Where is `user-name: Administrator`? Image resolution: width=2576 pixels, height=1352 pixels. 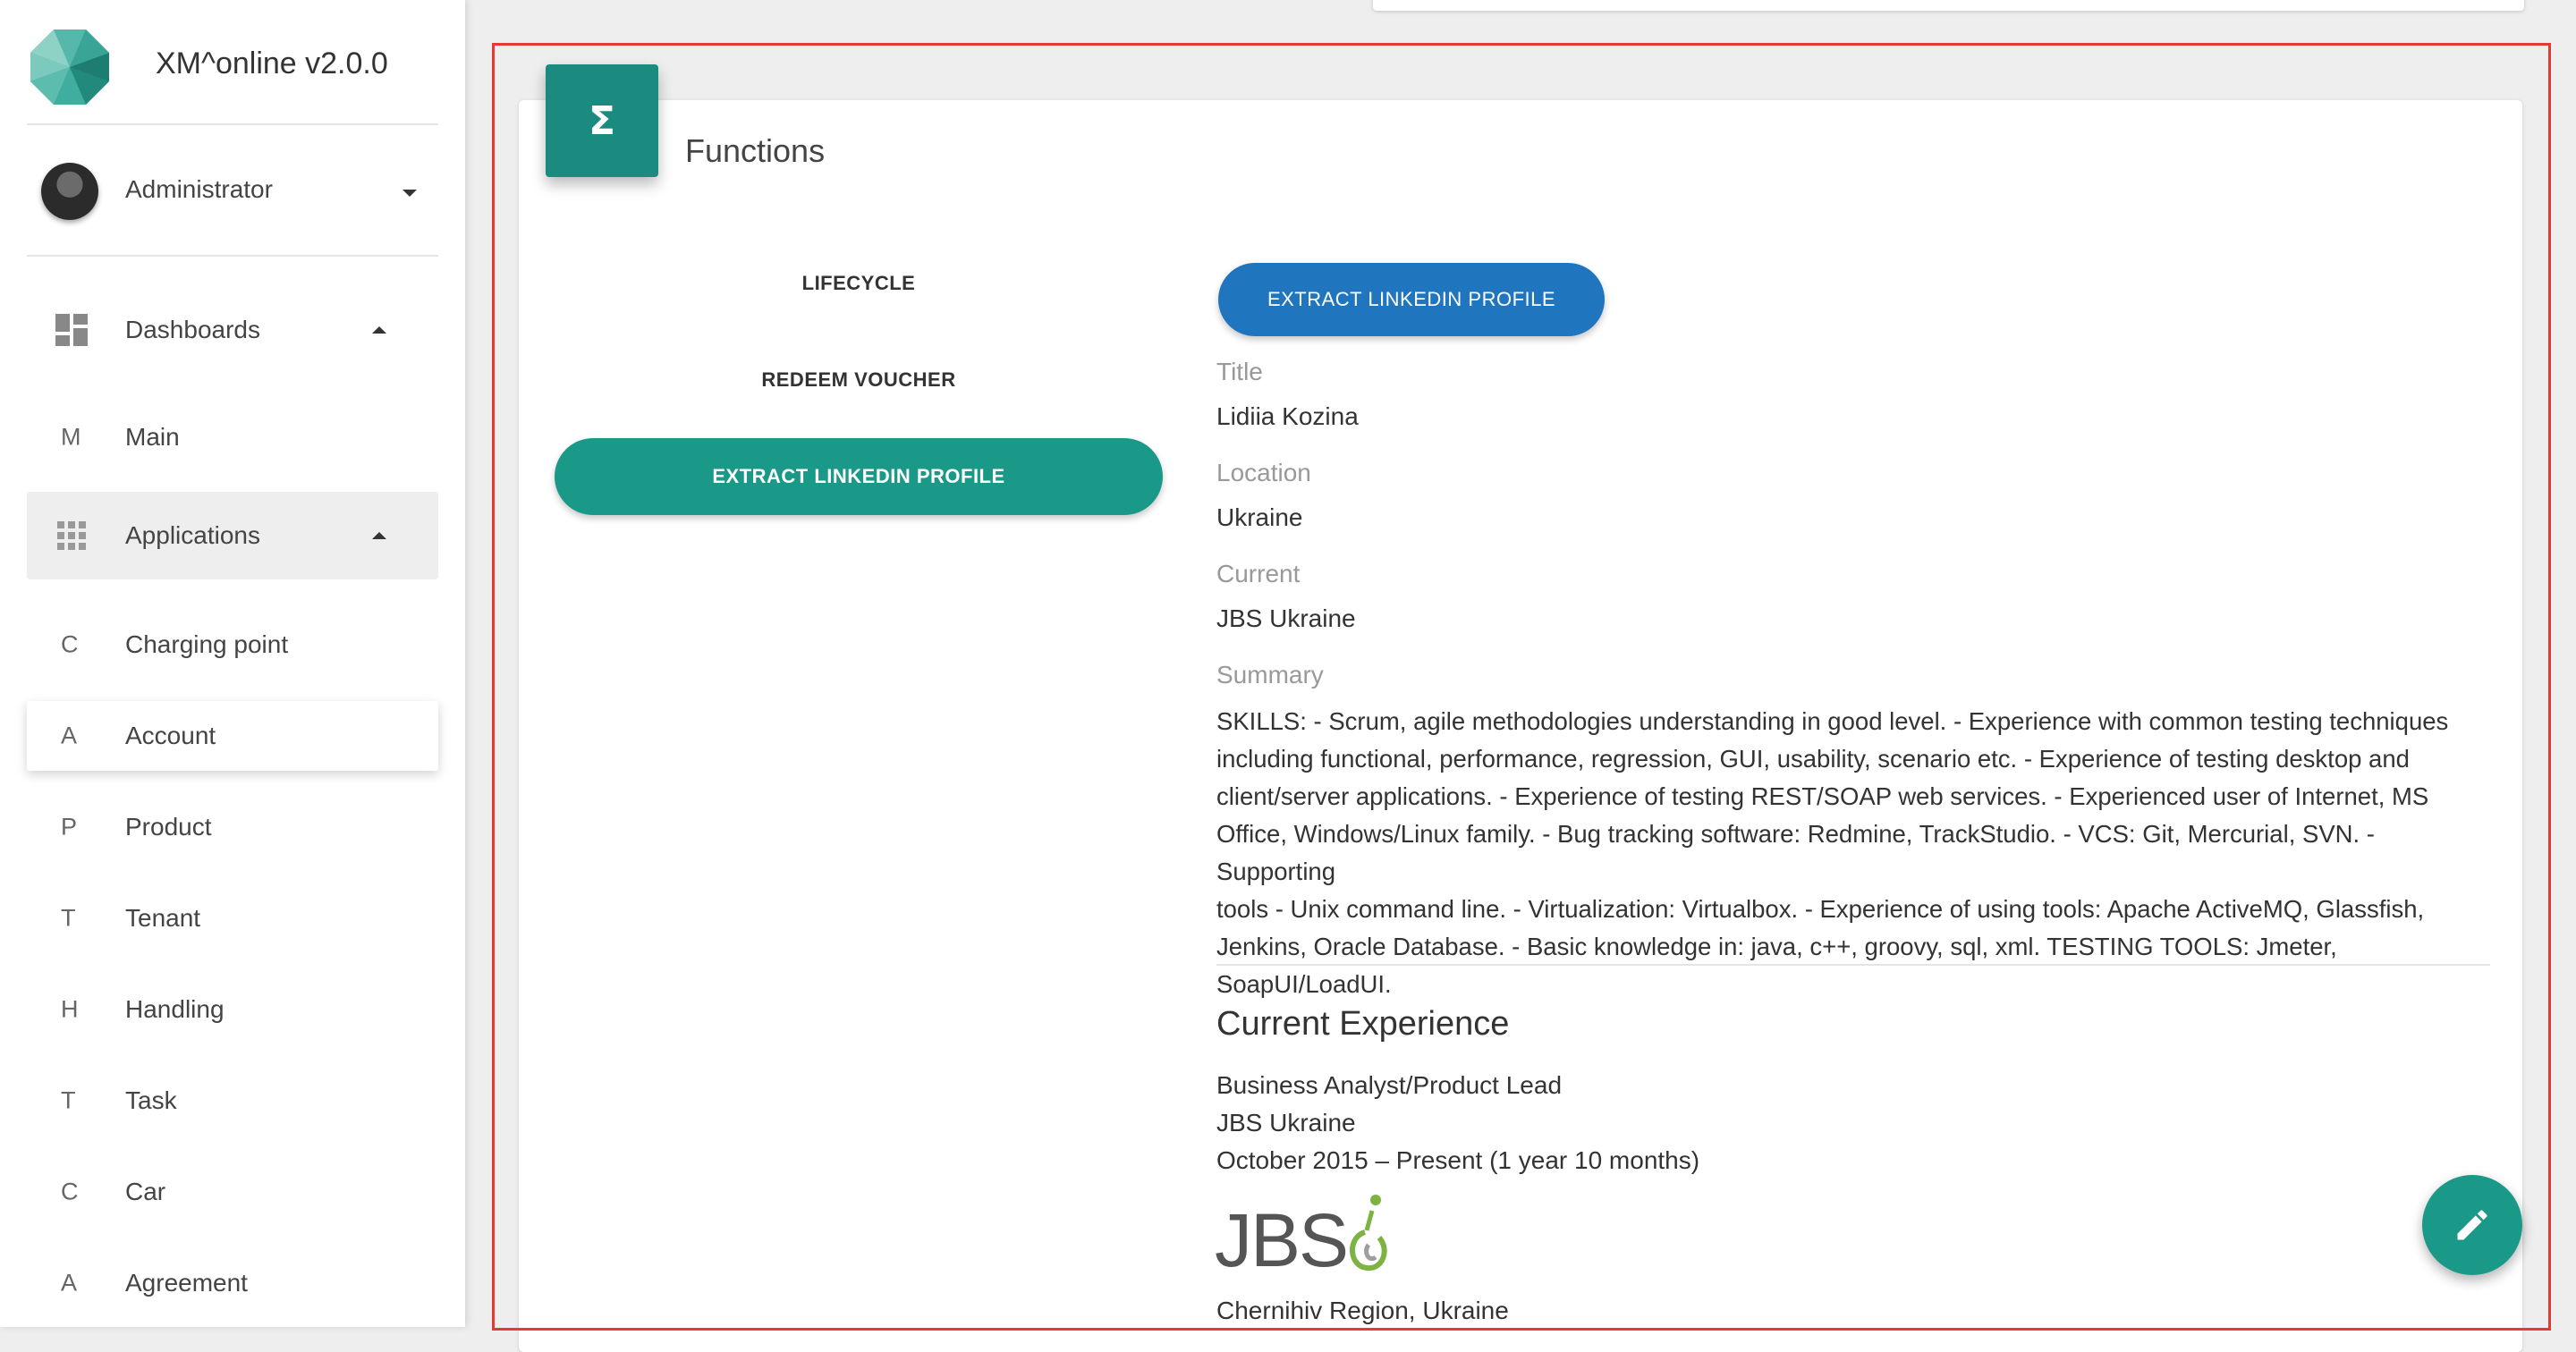
user-name: Administrator is located at coordinates (199, 189).